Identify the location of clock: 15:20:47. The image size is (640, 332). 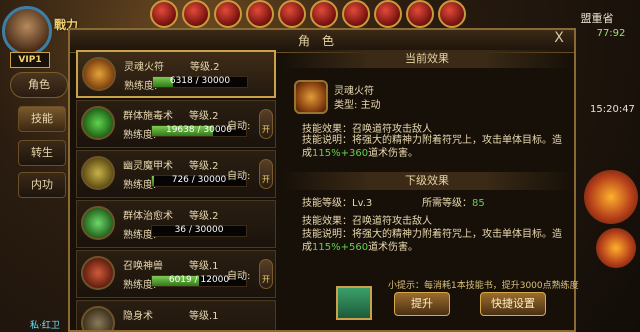
(612, 109).